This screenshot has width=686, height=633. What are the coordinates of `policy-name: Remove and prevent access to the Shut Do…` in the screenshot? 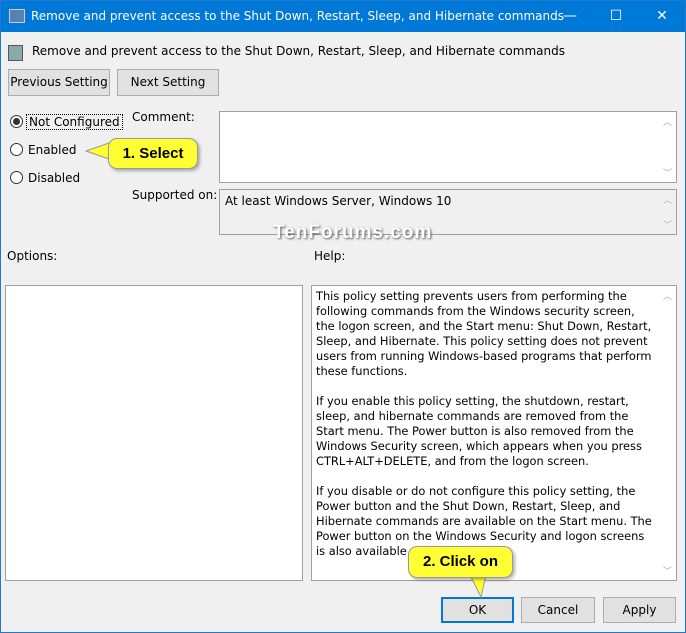 It's located at (298, 51).